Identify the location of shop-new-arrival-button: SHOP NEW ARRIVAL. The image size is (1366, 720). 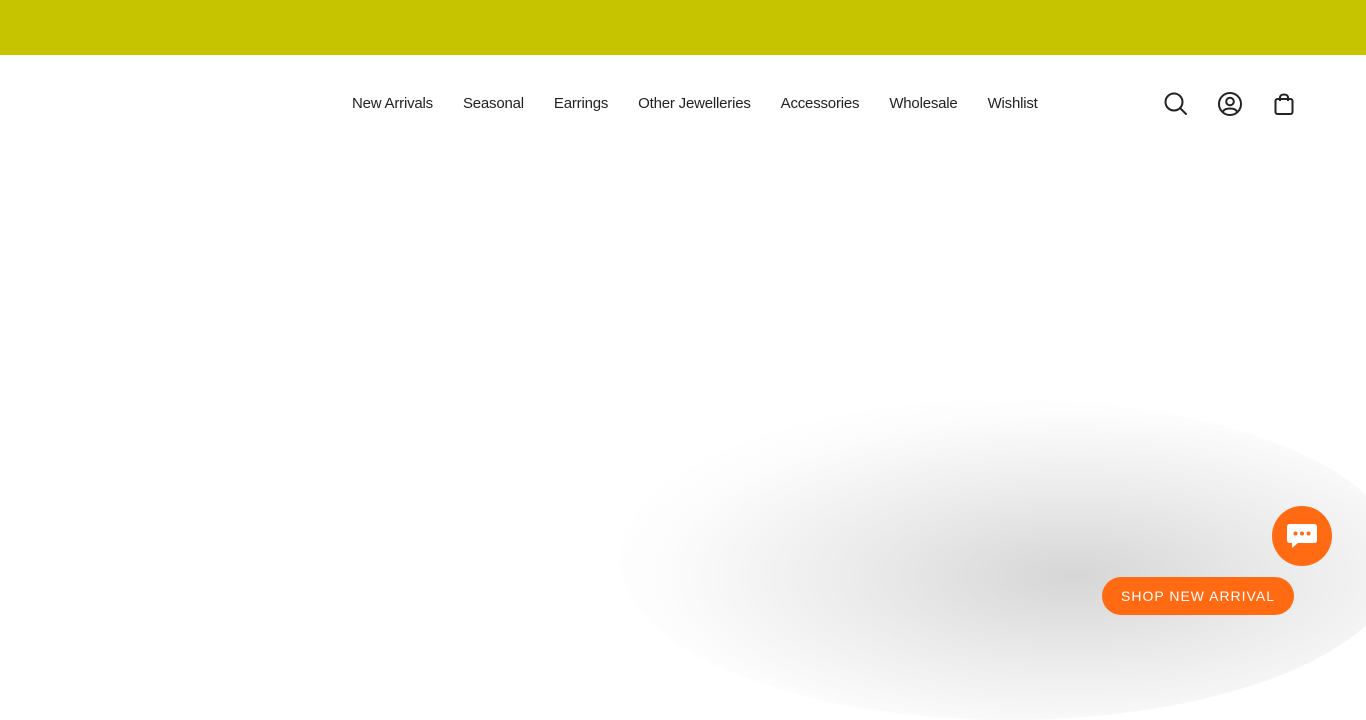
(1198, 596).